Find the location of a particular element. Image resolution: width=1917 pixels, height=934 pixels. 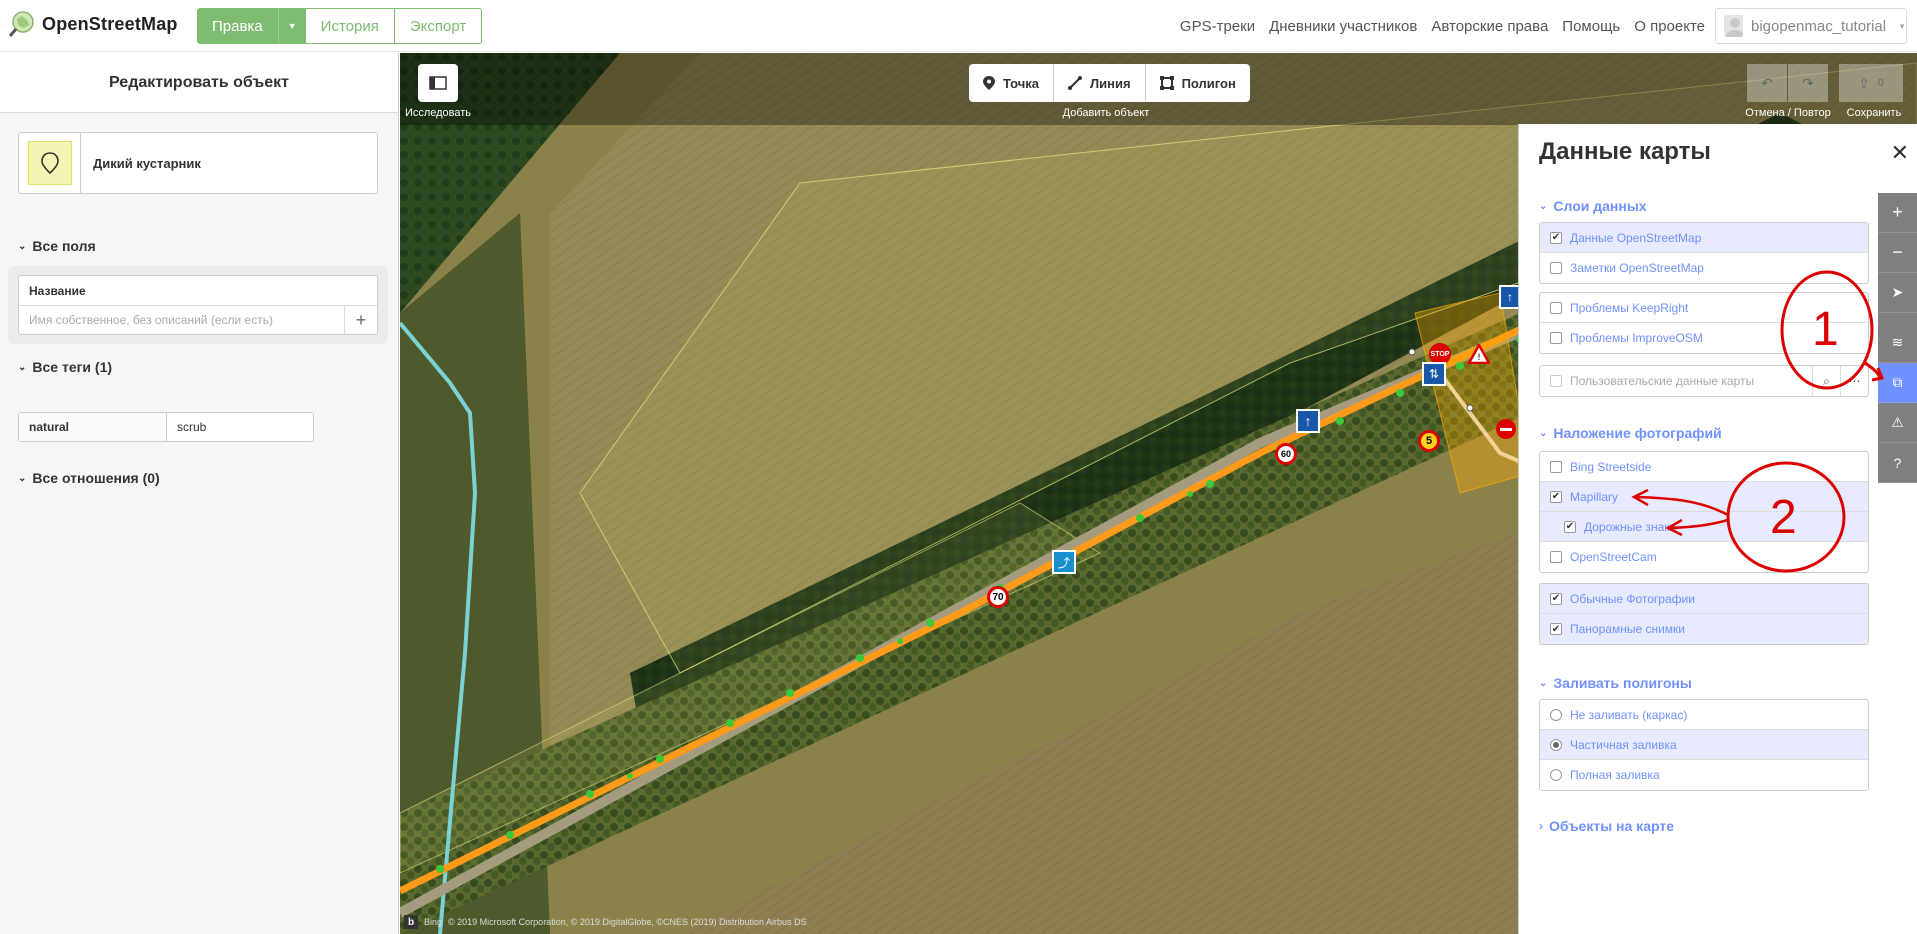

osm-logo: OpenStreetMap is located at coordinates (93, 24).